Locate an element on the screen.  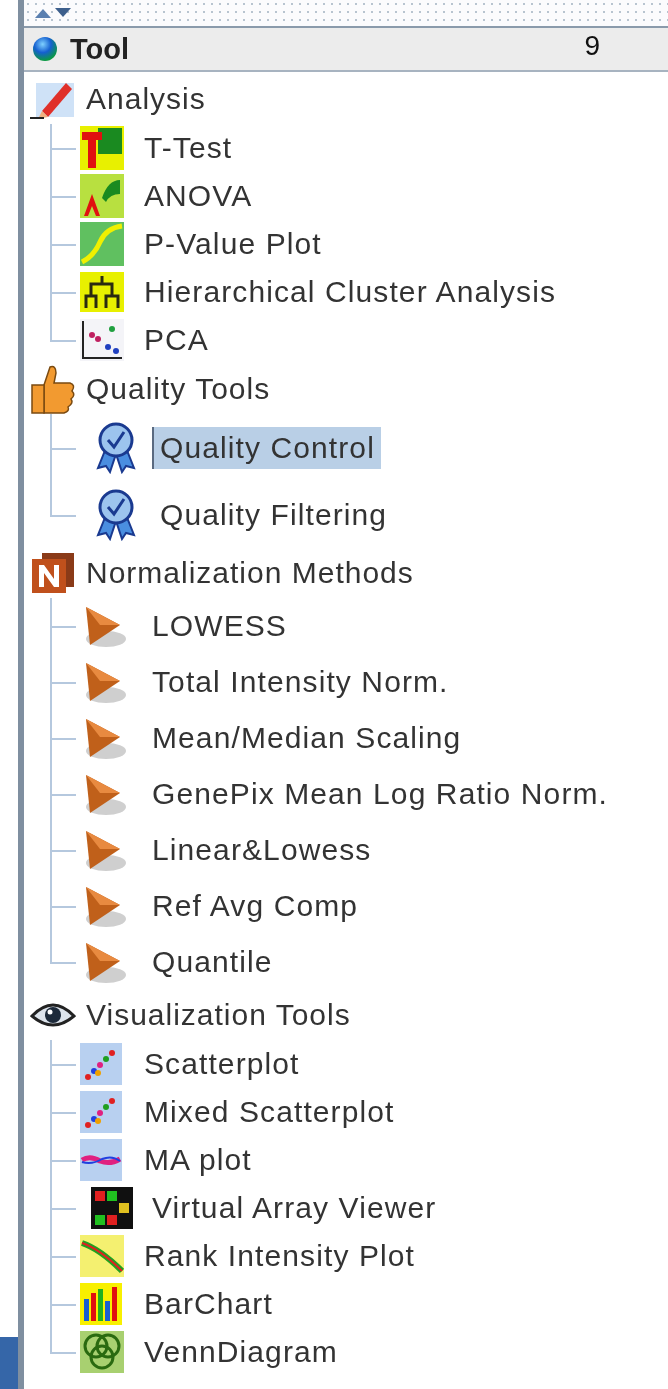
tree-item: VennDiagram is located at coordinates (240, 1352).